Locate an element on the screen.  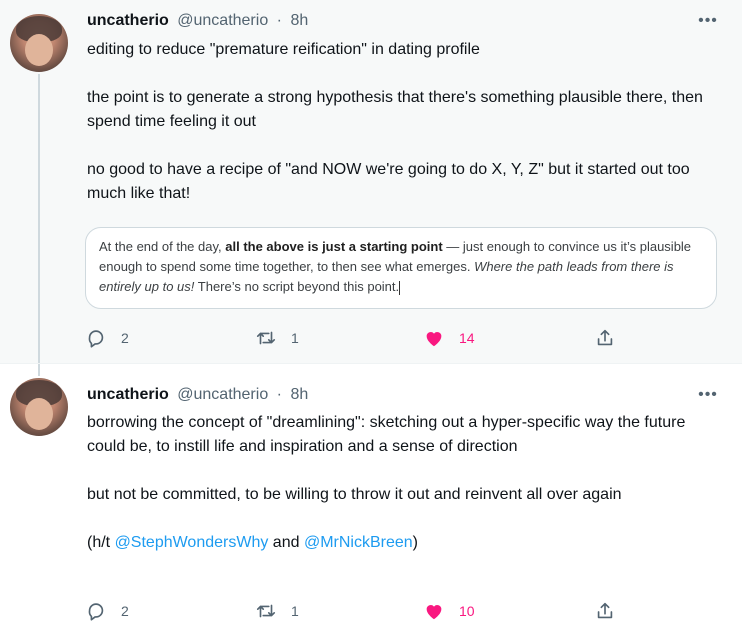
like-button: 14 is located at coordinates (449, 338).